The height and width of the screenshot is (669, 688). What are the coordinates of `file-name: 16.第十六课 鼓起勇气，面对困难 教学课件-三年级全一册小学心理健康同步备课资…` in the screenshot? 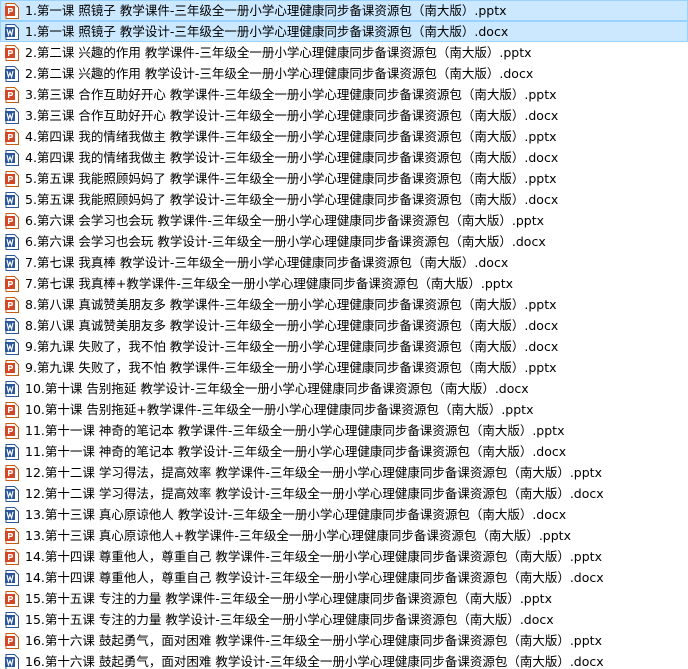 It's located at (313, 640).